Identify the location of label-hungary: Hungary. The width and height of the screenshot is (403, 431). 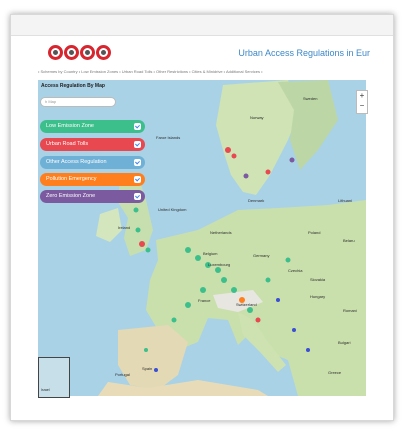
(318, 296).